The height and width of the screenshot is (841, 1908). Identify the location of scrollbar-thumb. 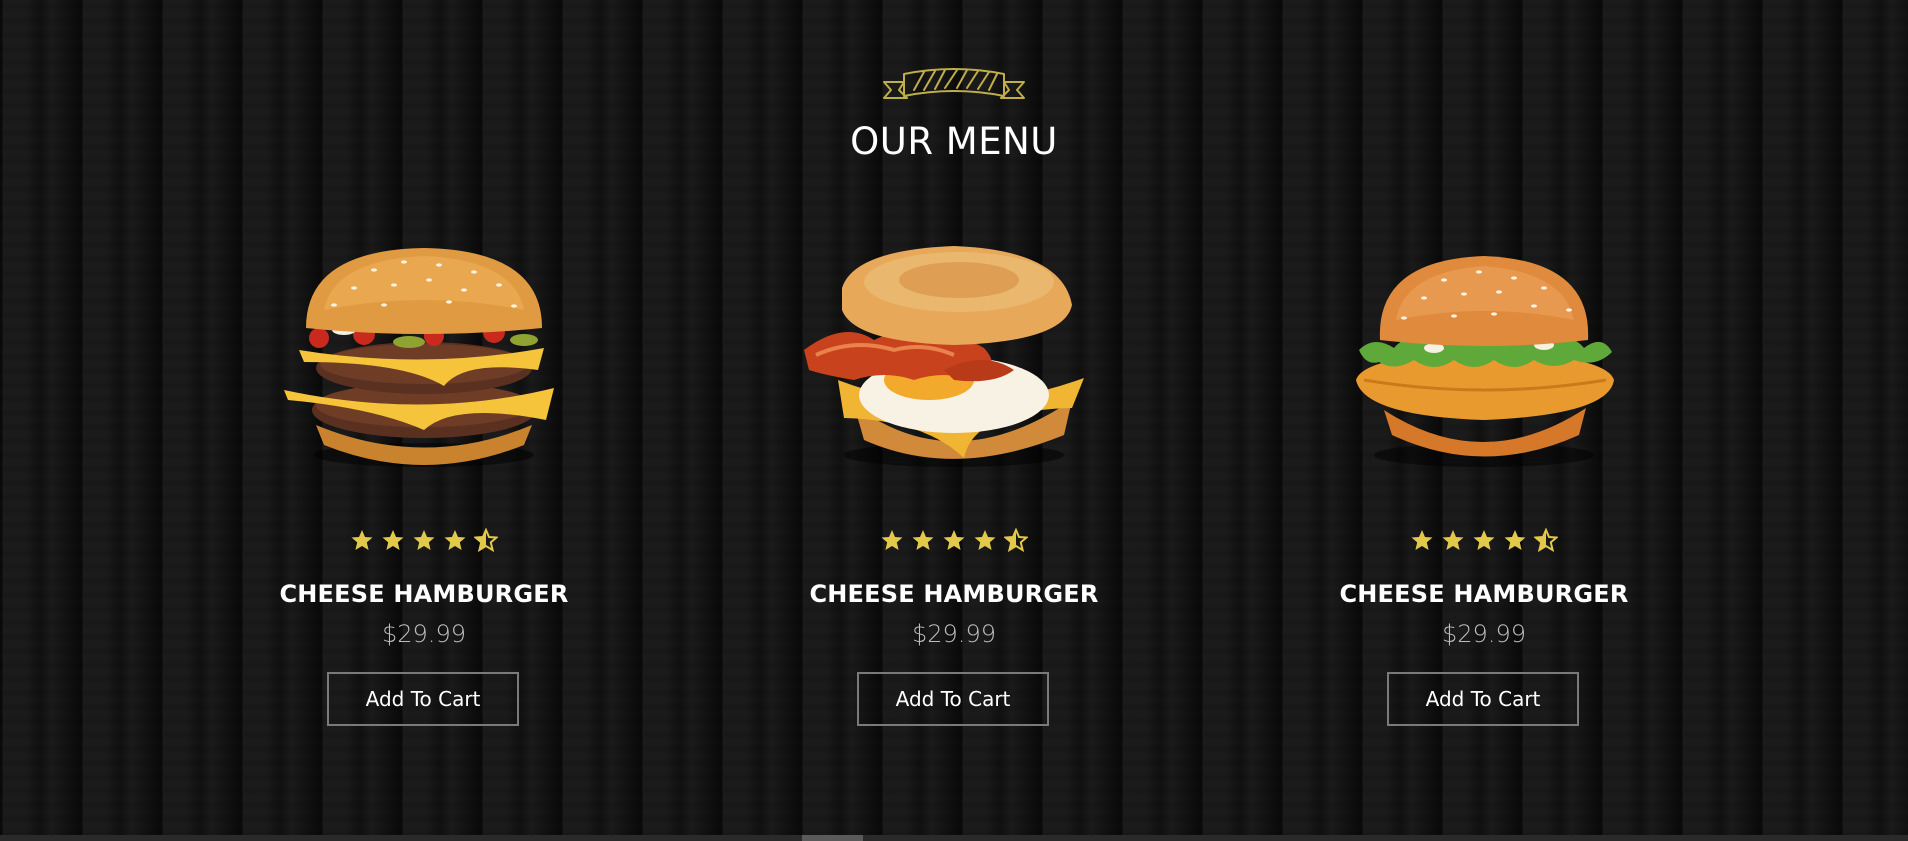
(832, 838).